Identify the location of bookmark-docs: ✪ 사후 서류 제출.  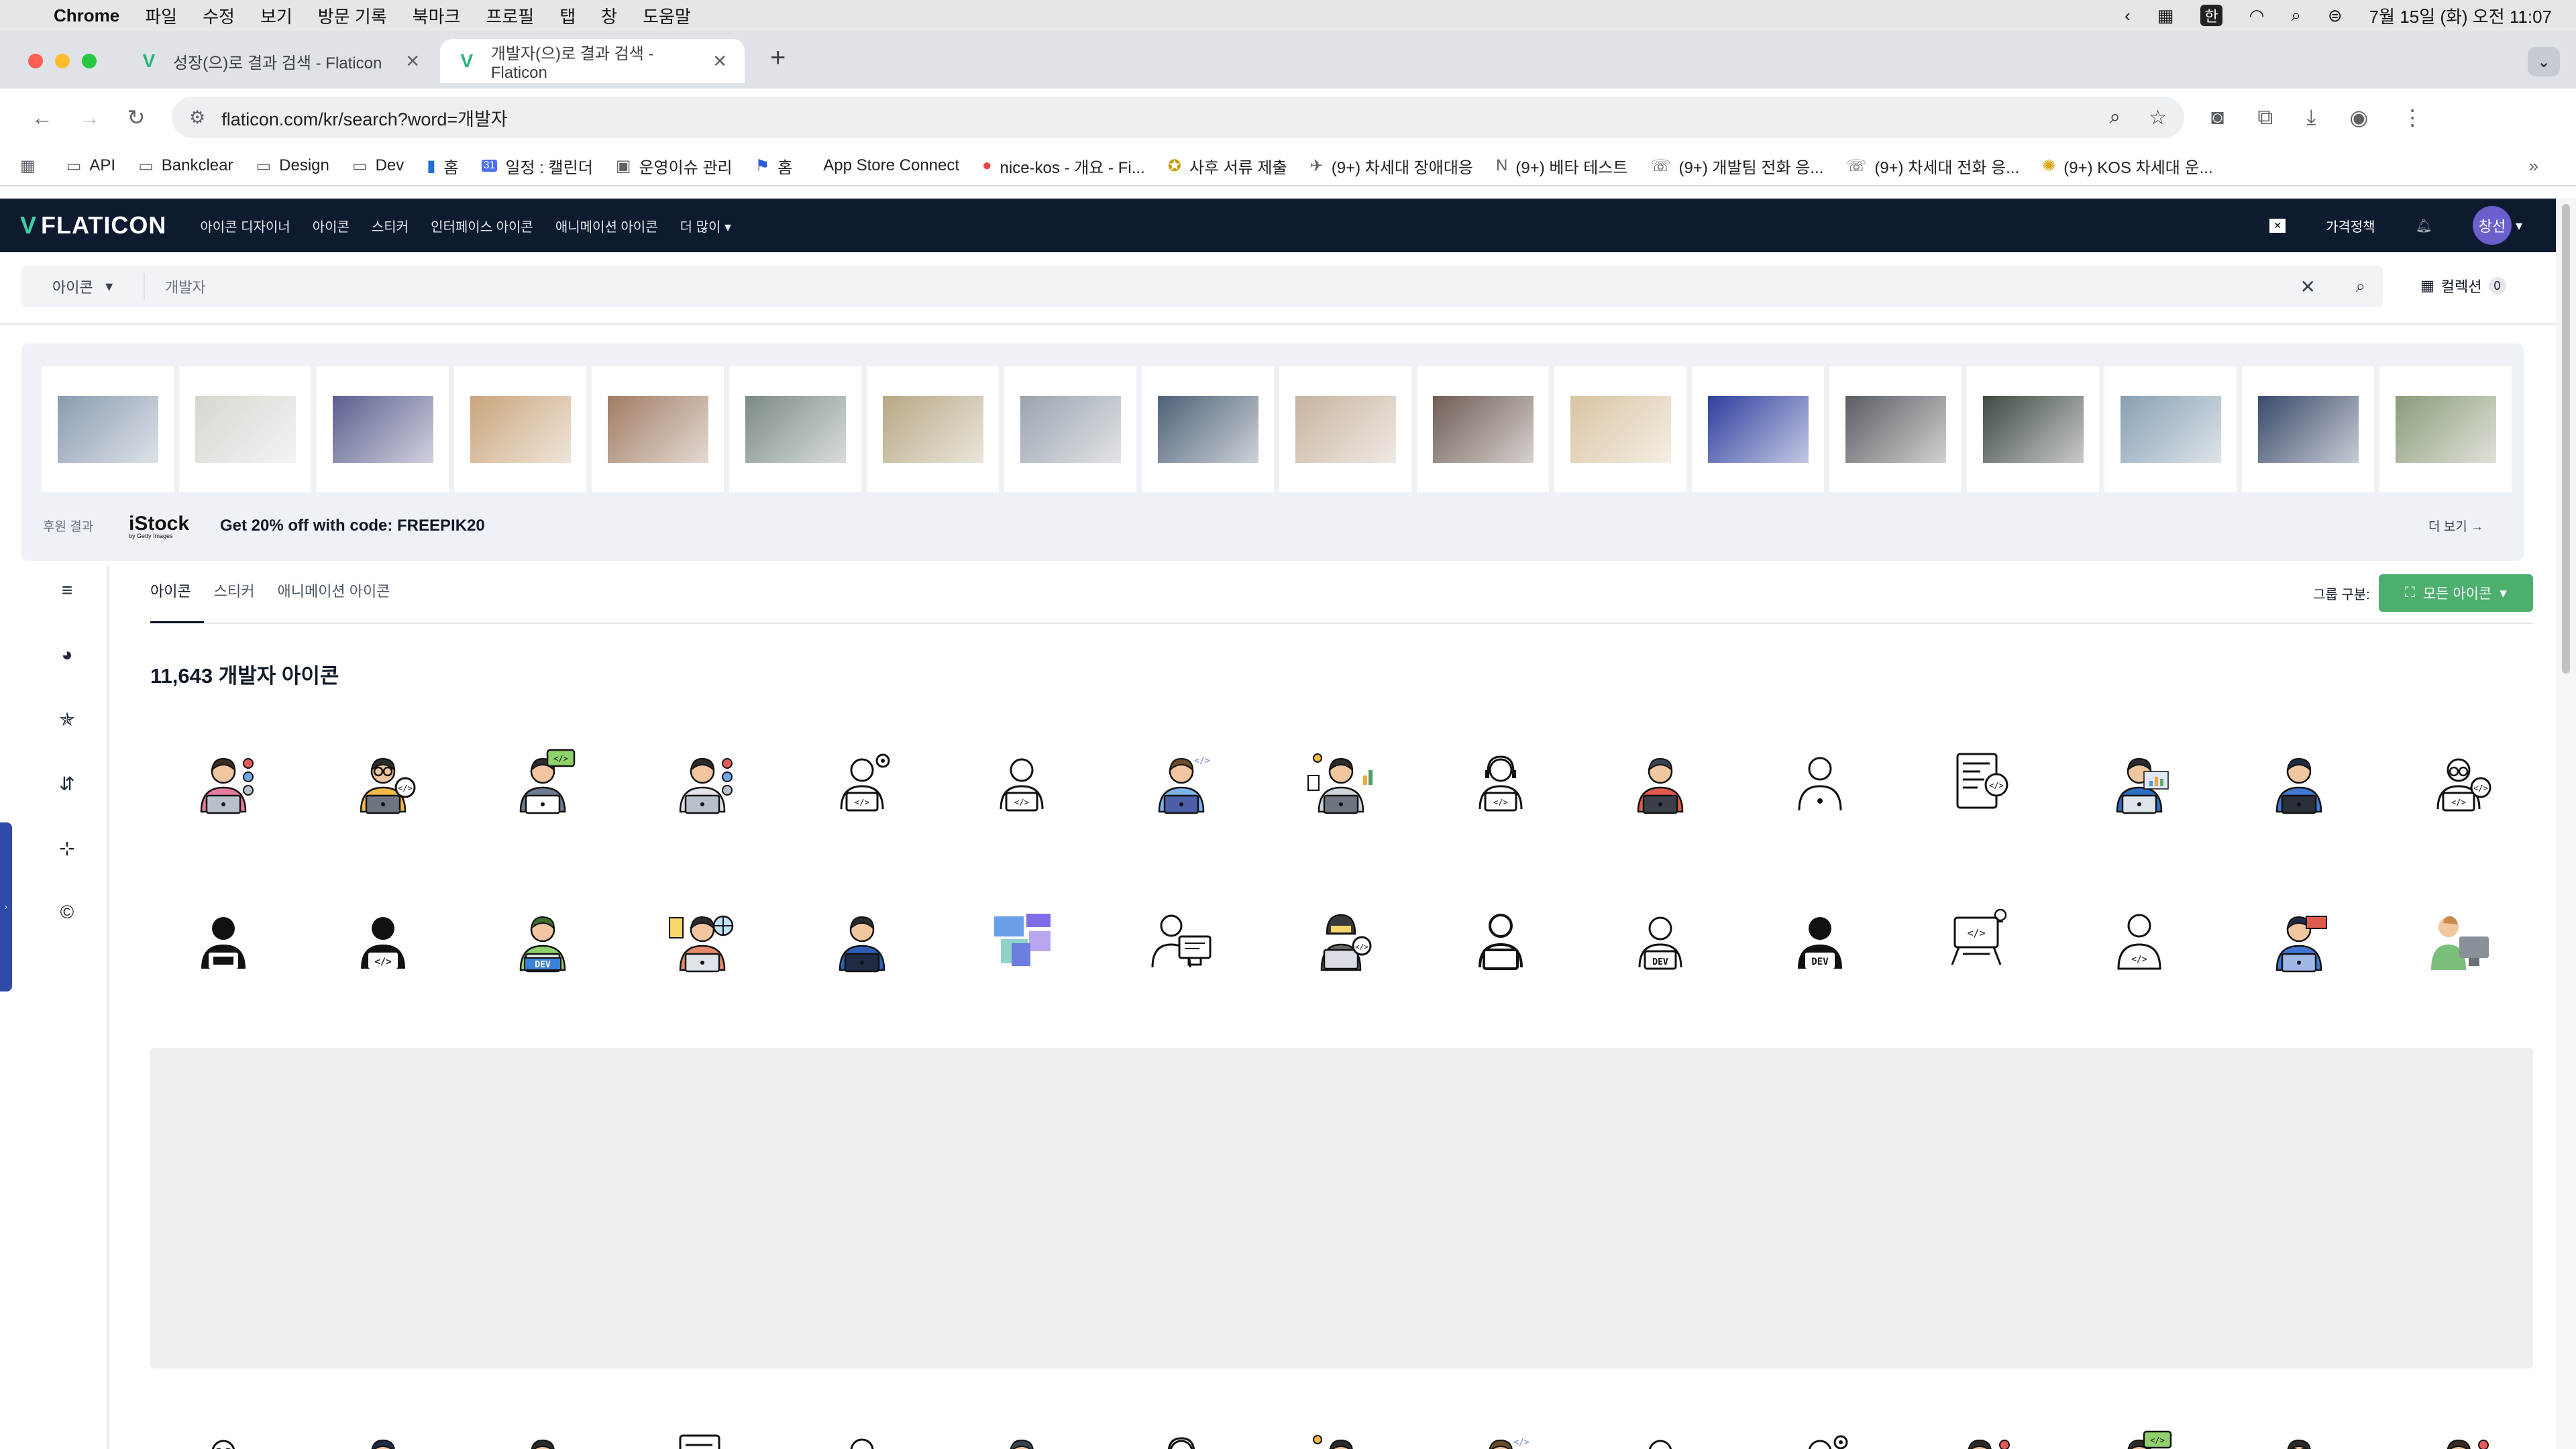
(1227, 166).